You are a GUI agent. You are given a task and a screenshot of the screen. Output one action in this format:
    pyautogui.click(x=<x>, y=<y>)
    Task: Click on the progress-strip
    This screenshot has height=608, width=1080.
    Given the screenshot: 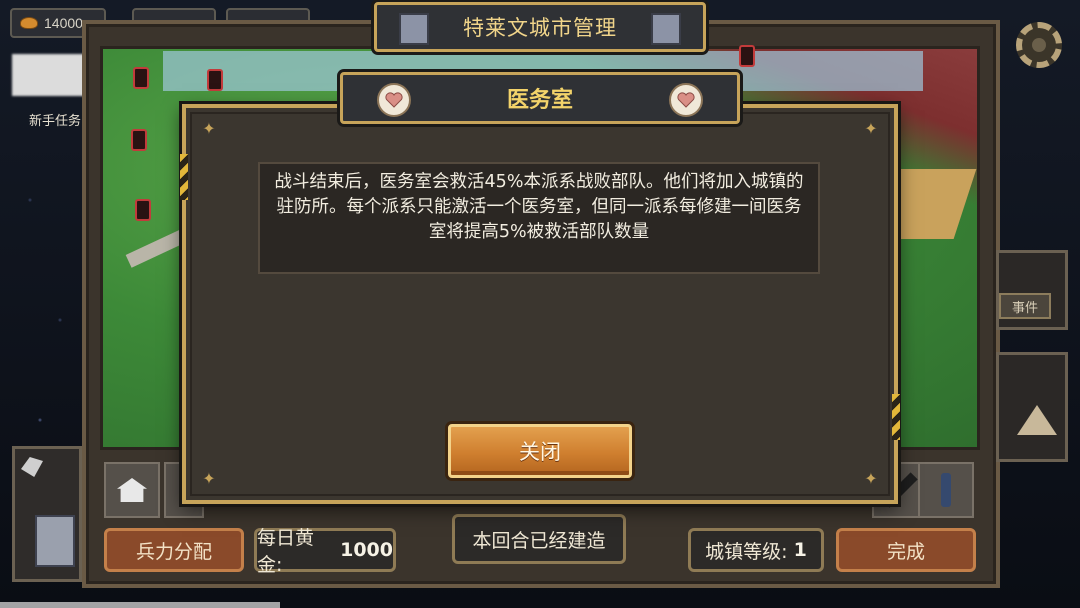 What is the action you would take?
    pyautogui.click(x=140, y=605)
    